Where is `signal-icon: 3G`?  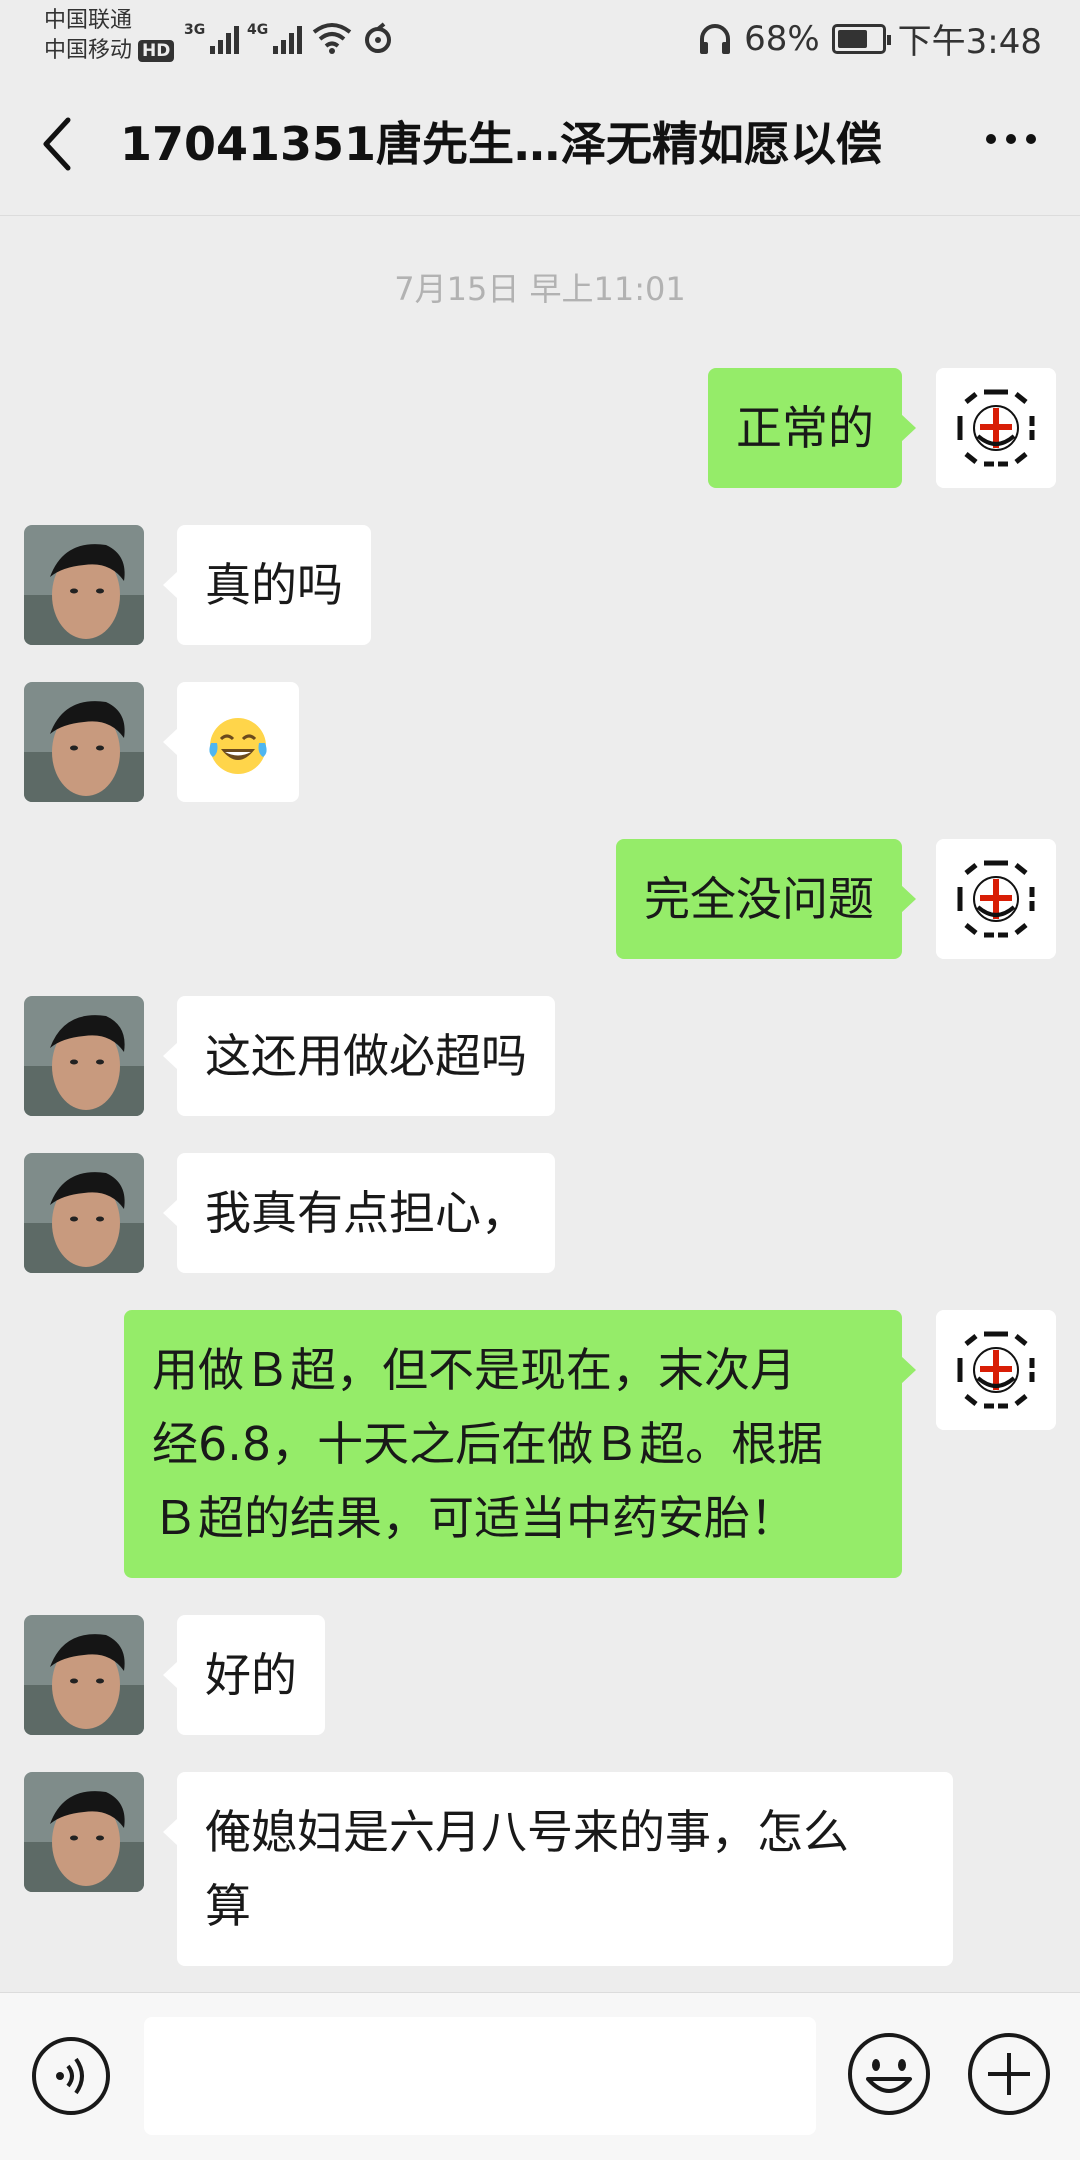 signal-icon: 3G is located at coordinates (211, 38).